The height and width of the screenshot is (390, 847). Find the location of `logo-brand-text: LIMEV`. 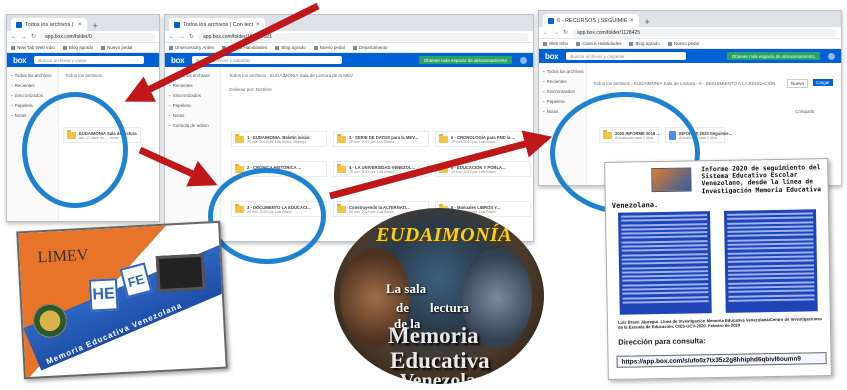

logo-brand-text: LIMEV is located at coordinates (63, 256).